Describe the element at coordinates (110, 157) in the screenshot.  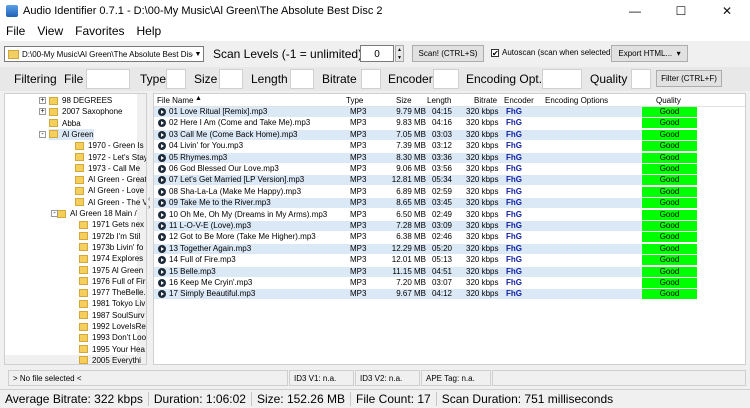
I see `tree-node: 1972 - Let's Stay T` at that location.